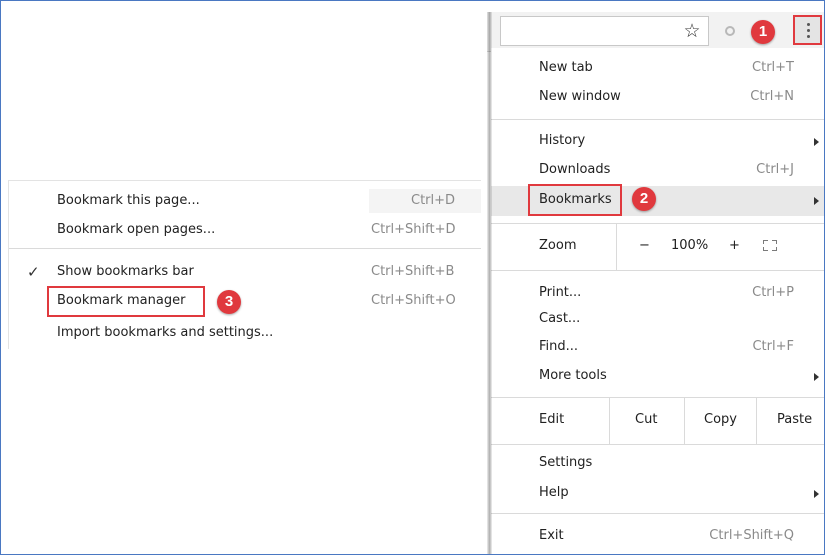 The height and width of the screenshot is (555, 825). What do you see at coordinates (773, 67) in the screenshot?
I see `menu-item-shortcut: Ctrl+T` at bounding box center [773, 67].